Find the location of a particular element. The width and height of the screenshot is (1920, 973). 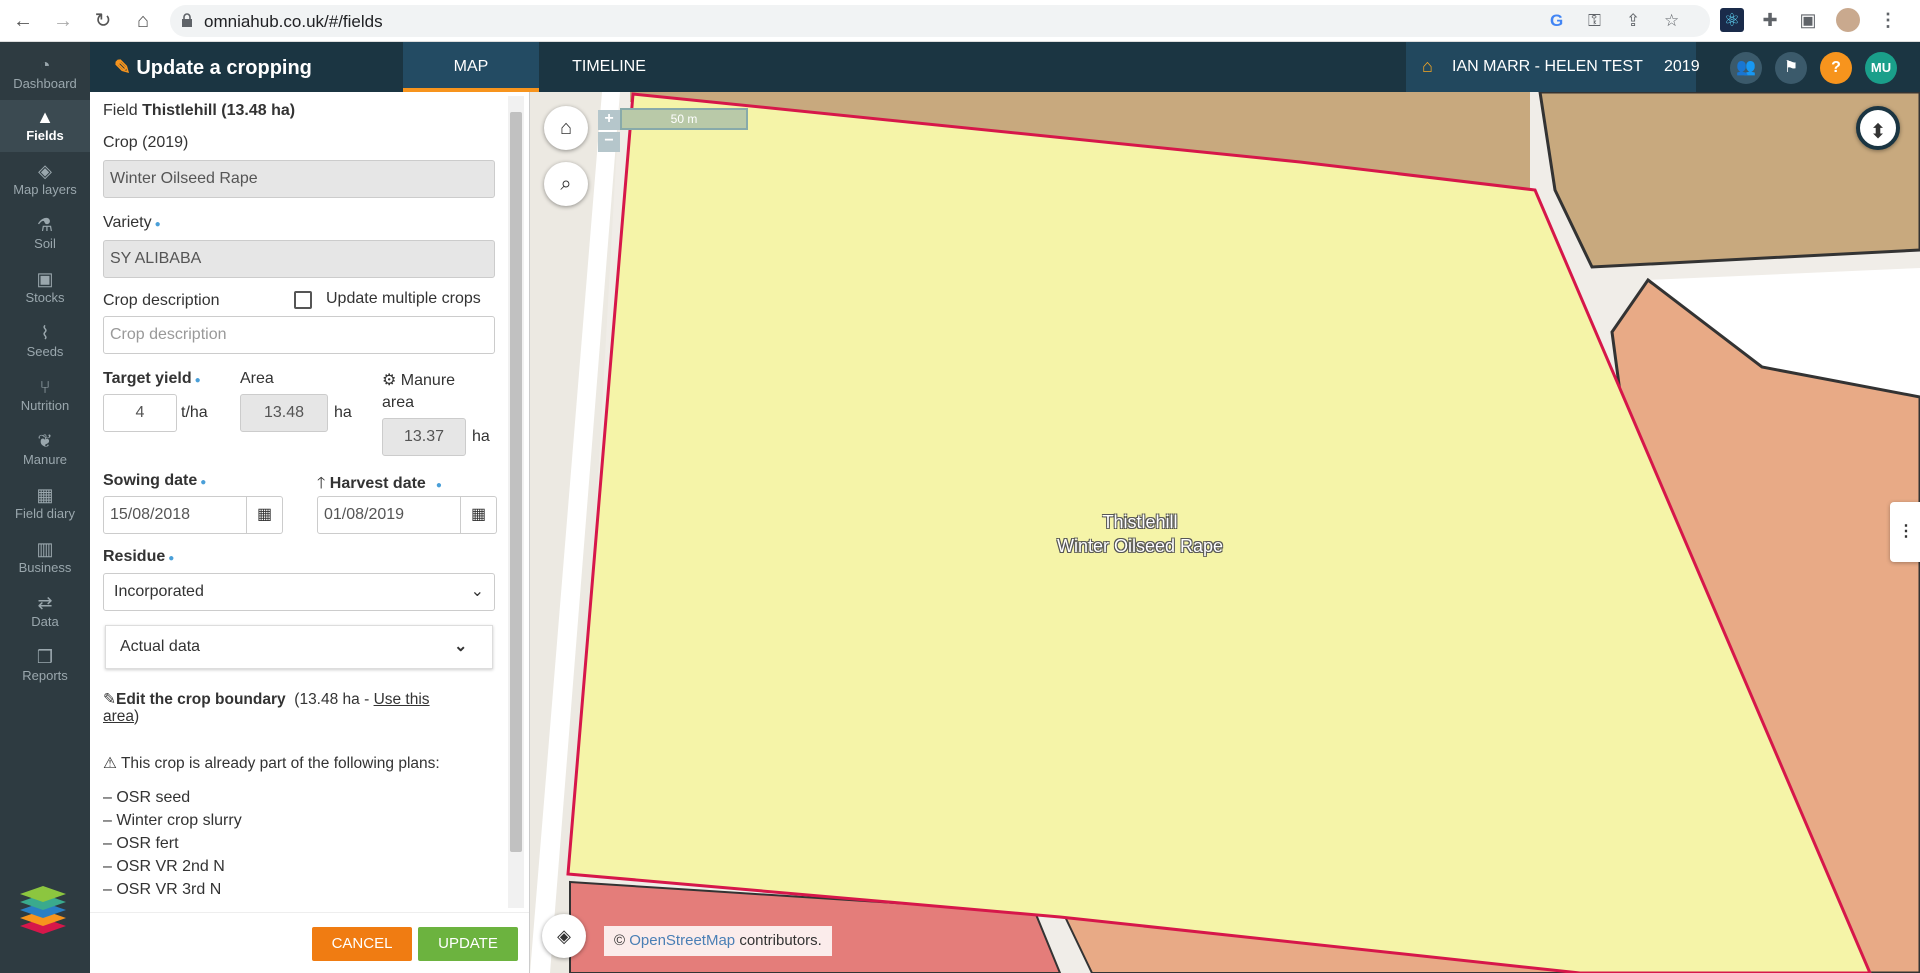

tab-timeline: TIMELINE is located at coordinates (609, 67).